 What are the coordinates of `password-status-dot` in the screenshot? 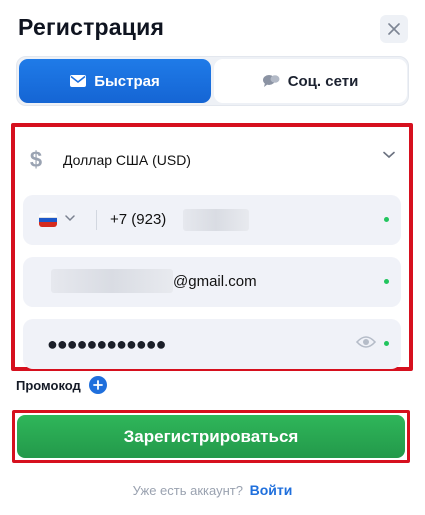 It's located at (386, 343).